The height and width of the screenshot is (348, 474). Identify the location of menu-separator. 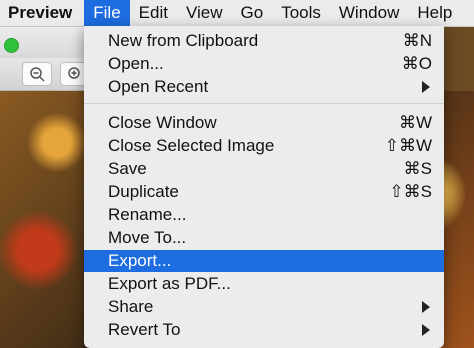
(264, 103).